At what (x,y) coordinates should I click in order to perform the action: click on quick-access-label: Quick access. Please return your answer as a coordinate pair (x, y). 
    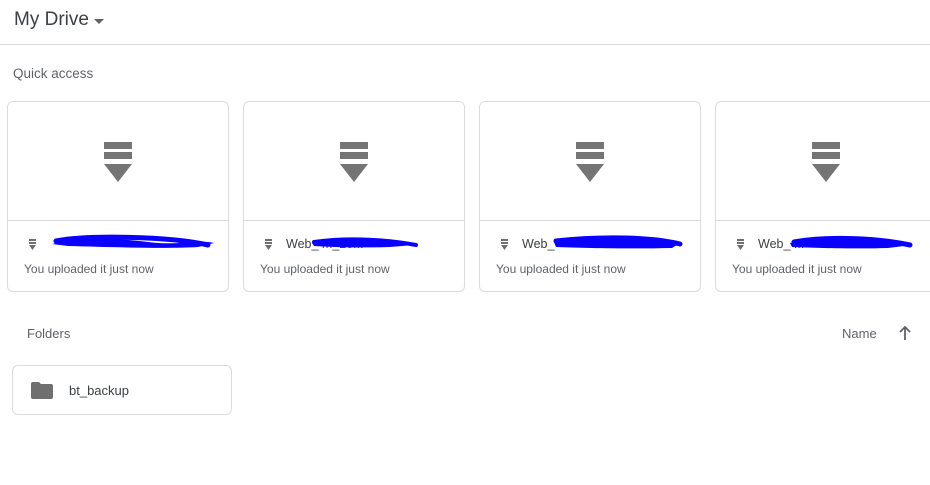
    Looking at the image, I should click on (53, 73).